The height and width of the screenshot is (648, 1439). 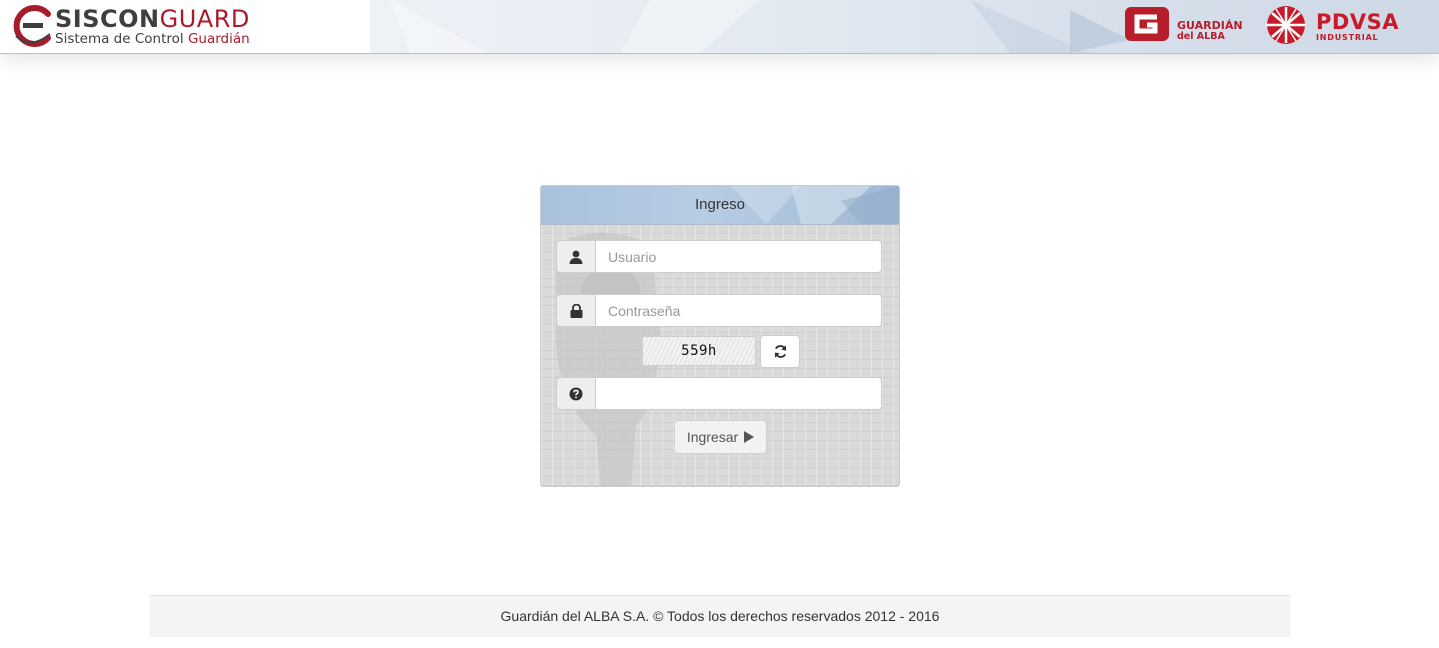 I want to click on captcha-group, so click(x=719, y=393).